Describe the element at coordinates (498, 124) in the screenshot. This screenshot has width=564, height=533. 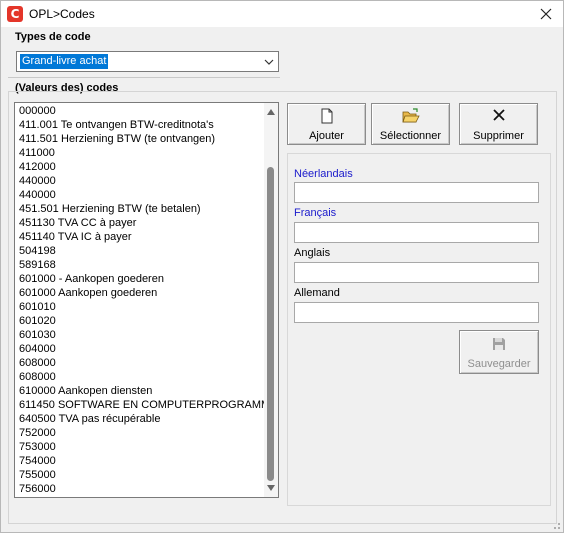
I see `delete-button: Supprimer` at that location.